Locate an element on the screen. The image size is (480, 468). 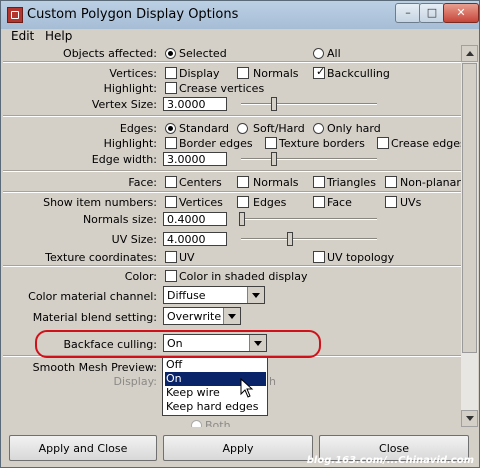
texture-borders-label: Texture borders is located at coordinates (322, 143).